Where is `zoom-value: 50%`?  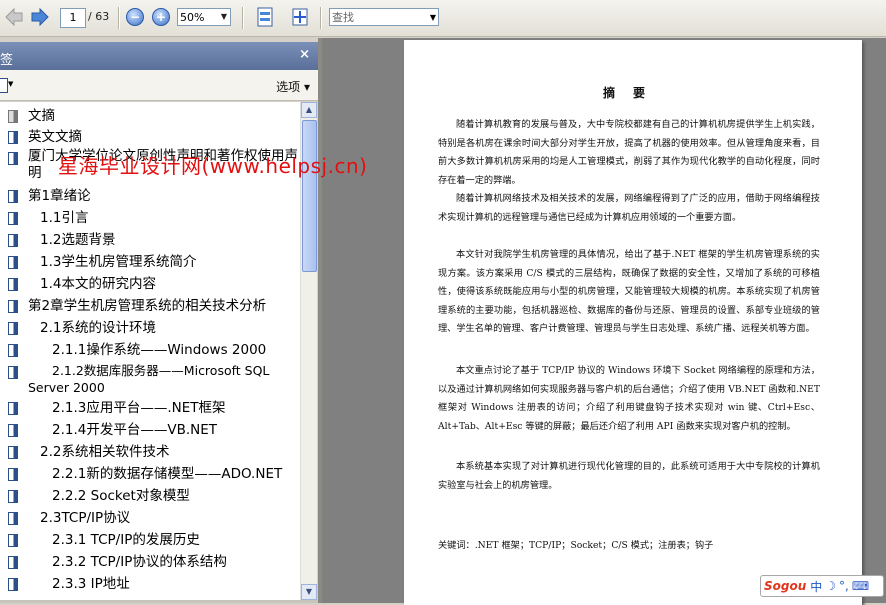 zoom-value: 50% is located at coordinates (192, 17).